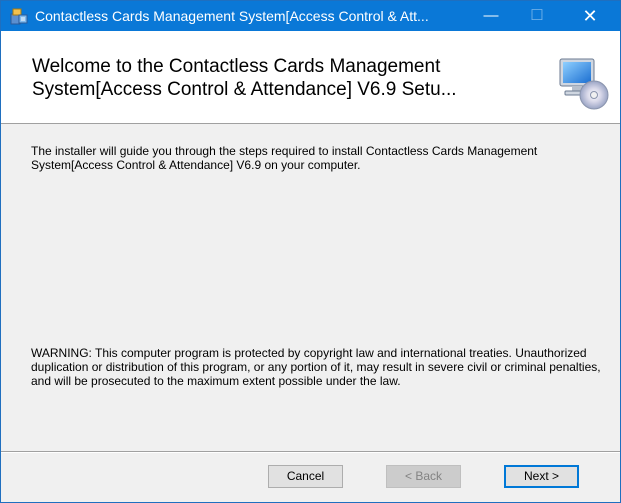 This screenshot has width=621, height=503. What do you see at coordinates (537, 16) in the screenshot?
I see `maximize-button: ☐` at bounding box center [537, 16].